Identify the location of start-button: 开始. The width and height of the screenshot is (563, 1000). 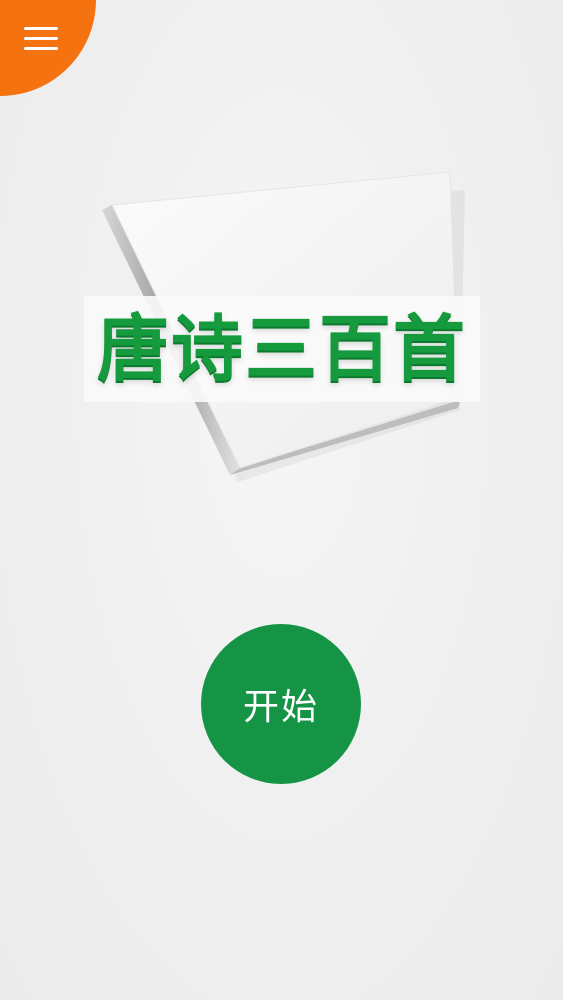
(281, 704).